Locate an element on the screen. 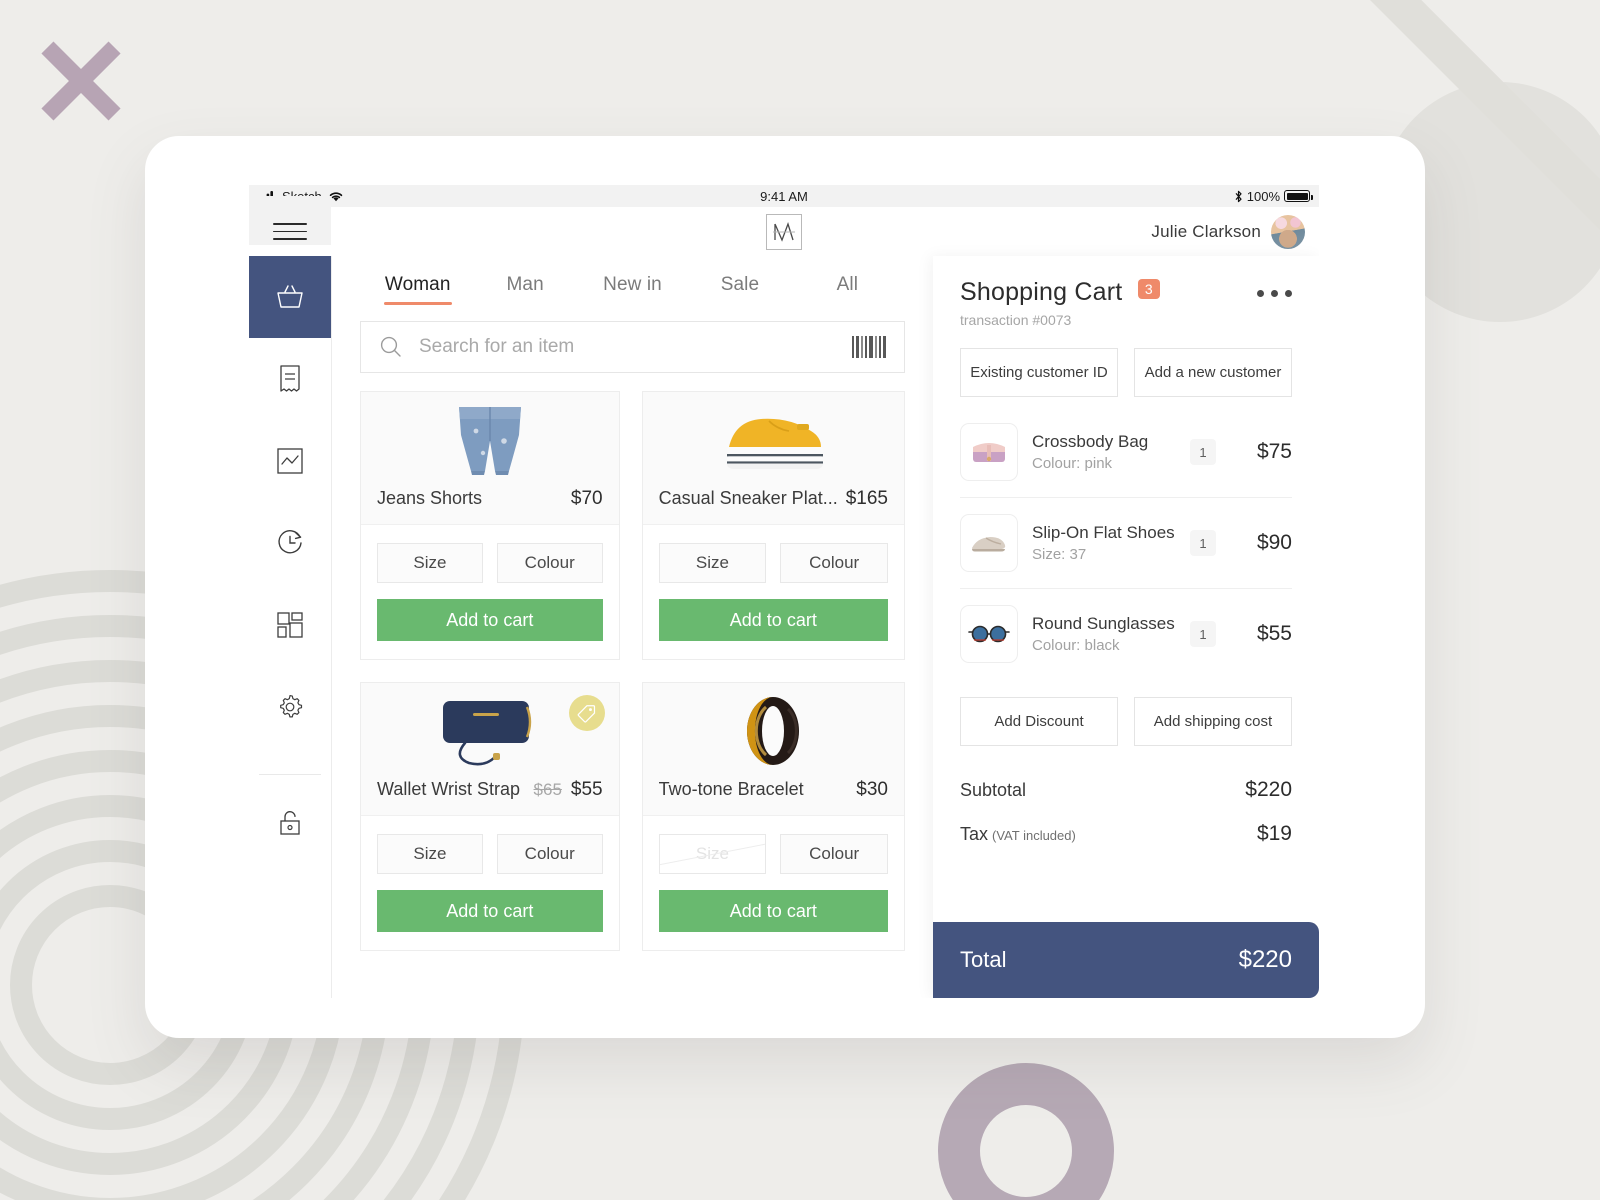  product-price-group: $65 $55 is located at coordinates (568, 790).